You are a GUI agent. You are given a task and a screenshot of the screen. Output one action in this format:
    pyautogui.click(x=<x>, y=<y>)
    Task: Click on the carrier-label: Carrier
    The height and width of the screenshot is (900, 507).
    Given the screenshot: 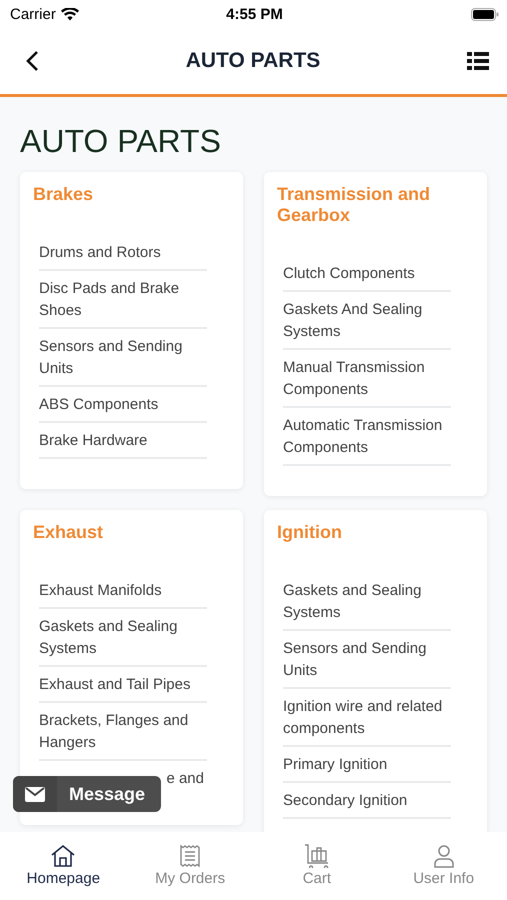 What is the action you would take?
    pyautogui.click(x=33, y=14)
    